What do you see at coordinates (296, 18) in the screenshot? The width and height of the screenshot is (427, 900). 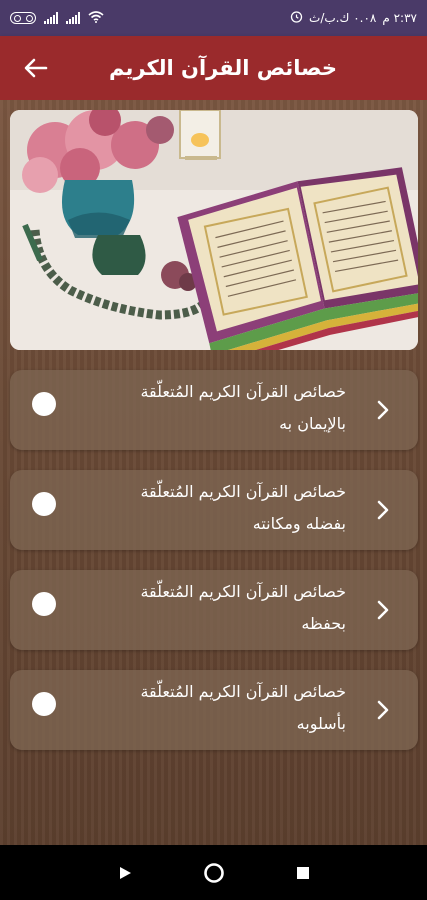 I see `alarm-icon` at bounding box center [296, 18].